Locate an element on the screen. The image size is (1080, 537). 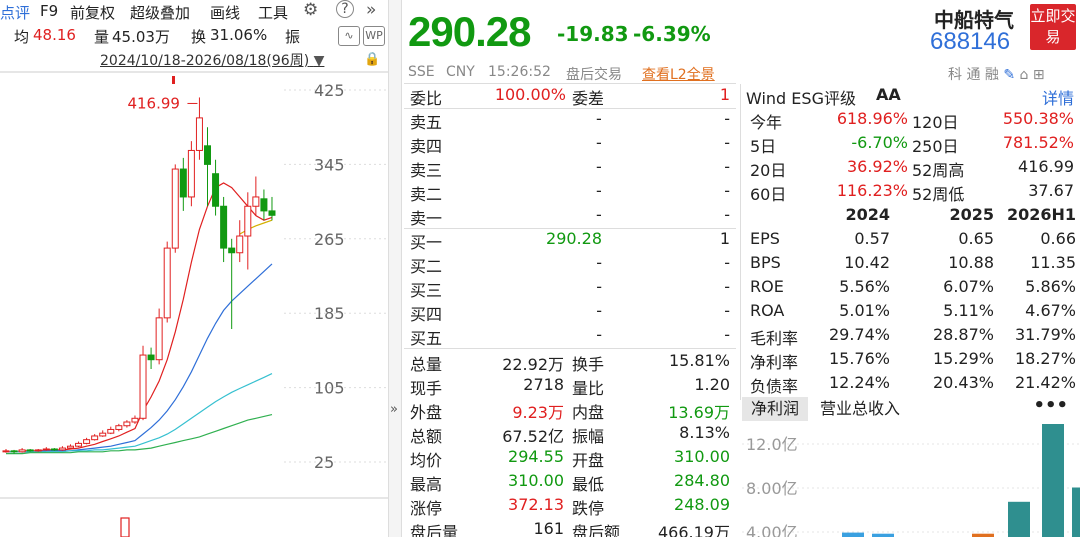
y-tick-label: 265 is located at coordinates (329, 239).